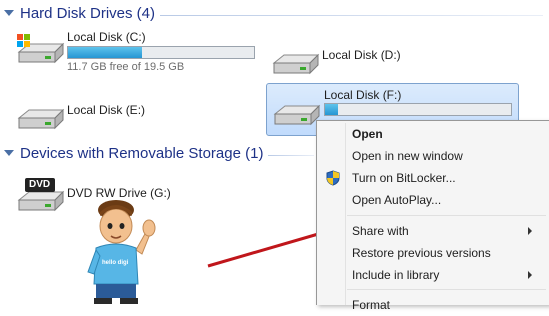 This screenshot has height=316, width=549. What do you see at coordinates (363, 95) in the screenshot?
I see `drive-name: Local Disk (F:)` at bounding box center [363, 95].